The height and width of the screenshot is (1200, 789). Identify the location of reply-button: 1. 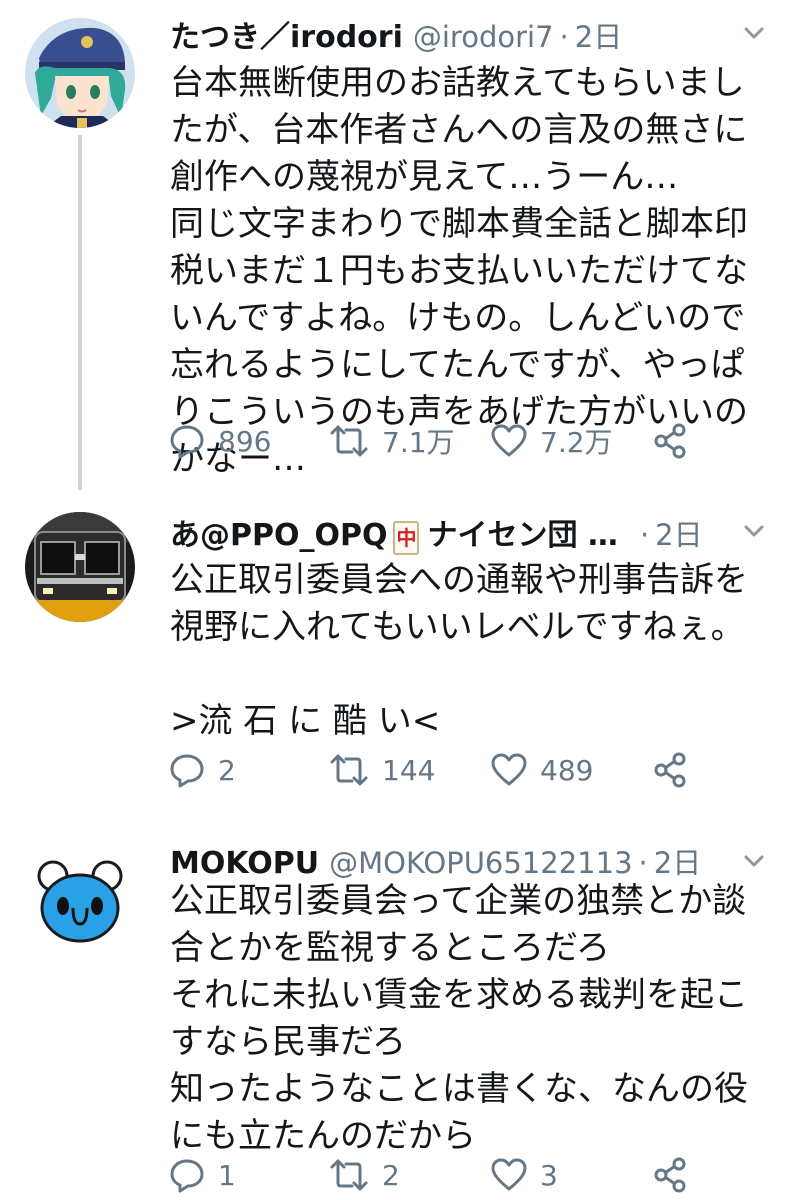
(202, 1175).